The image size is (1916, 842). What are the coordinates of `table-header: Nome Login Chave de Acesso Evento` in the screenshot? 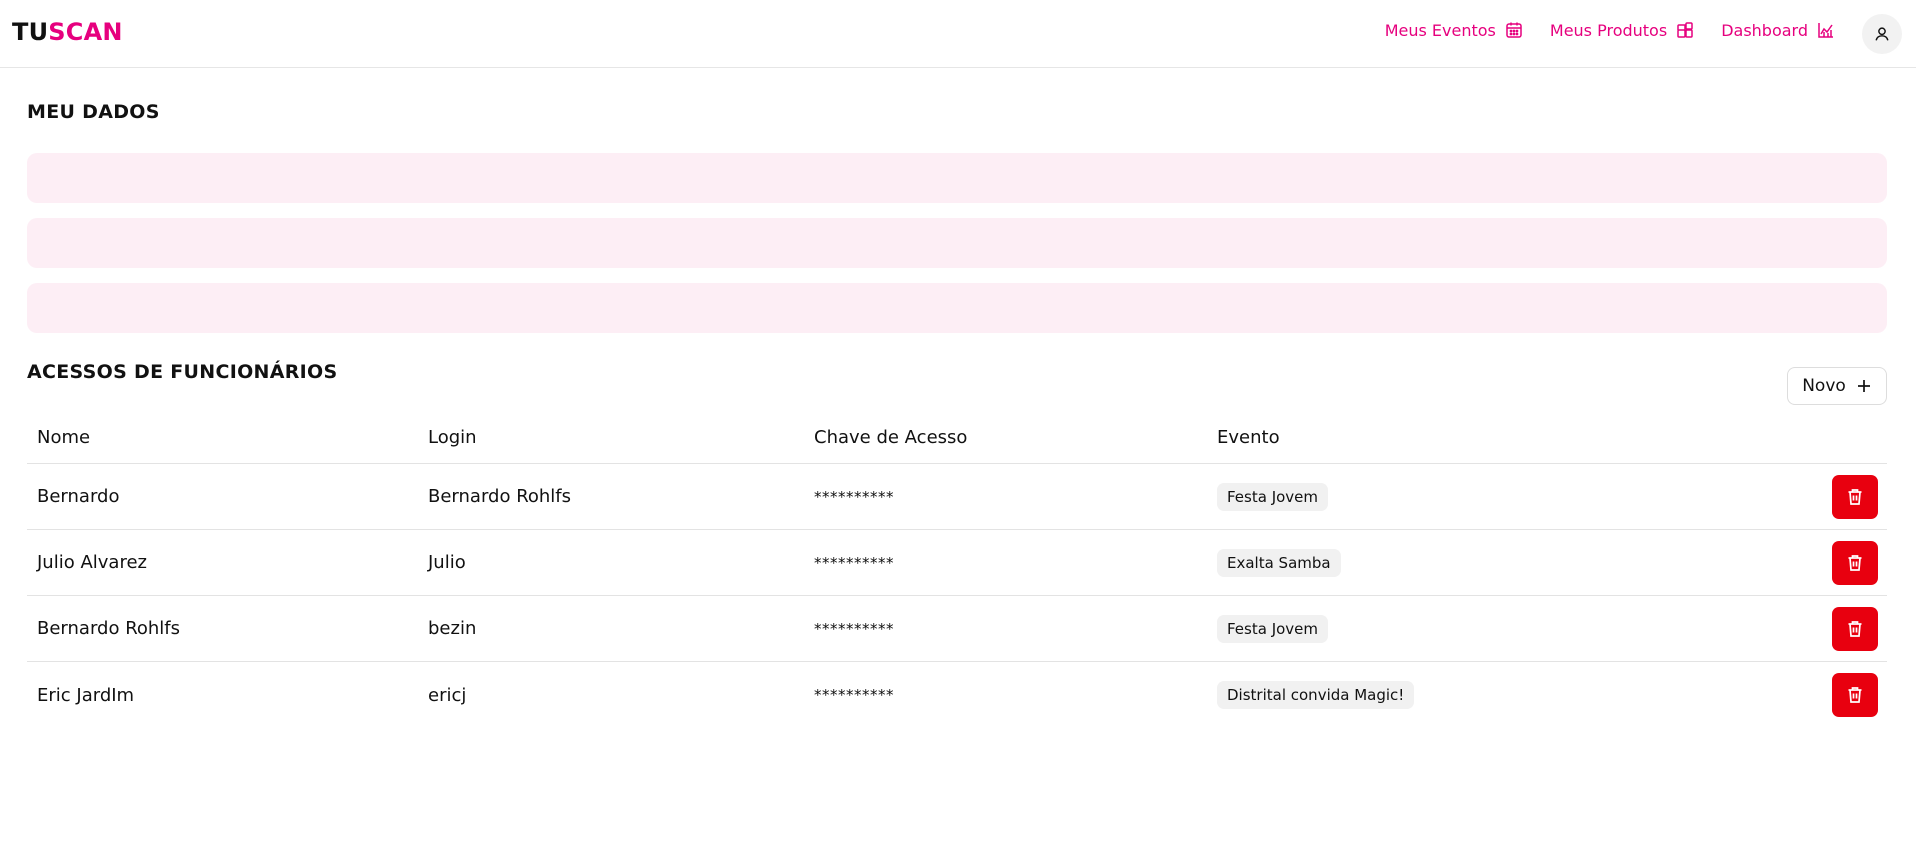 It's located at (957, 438).